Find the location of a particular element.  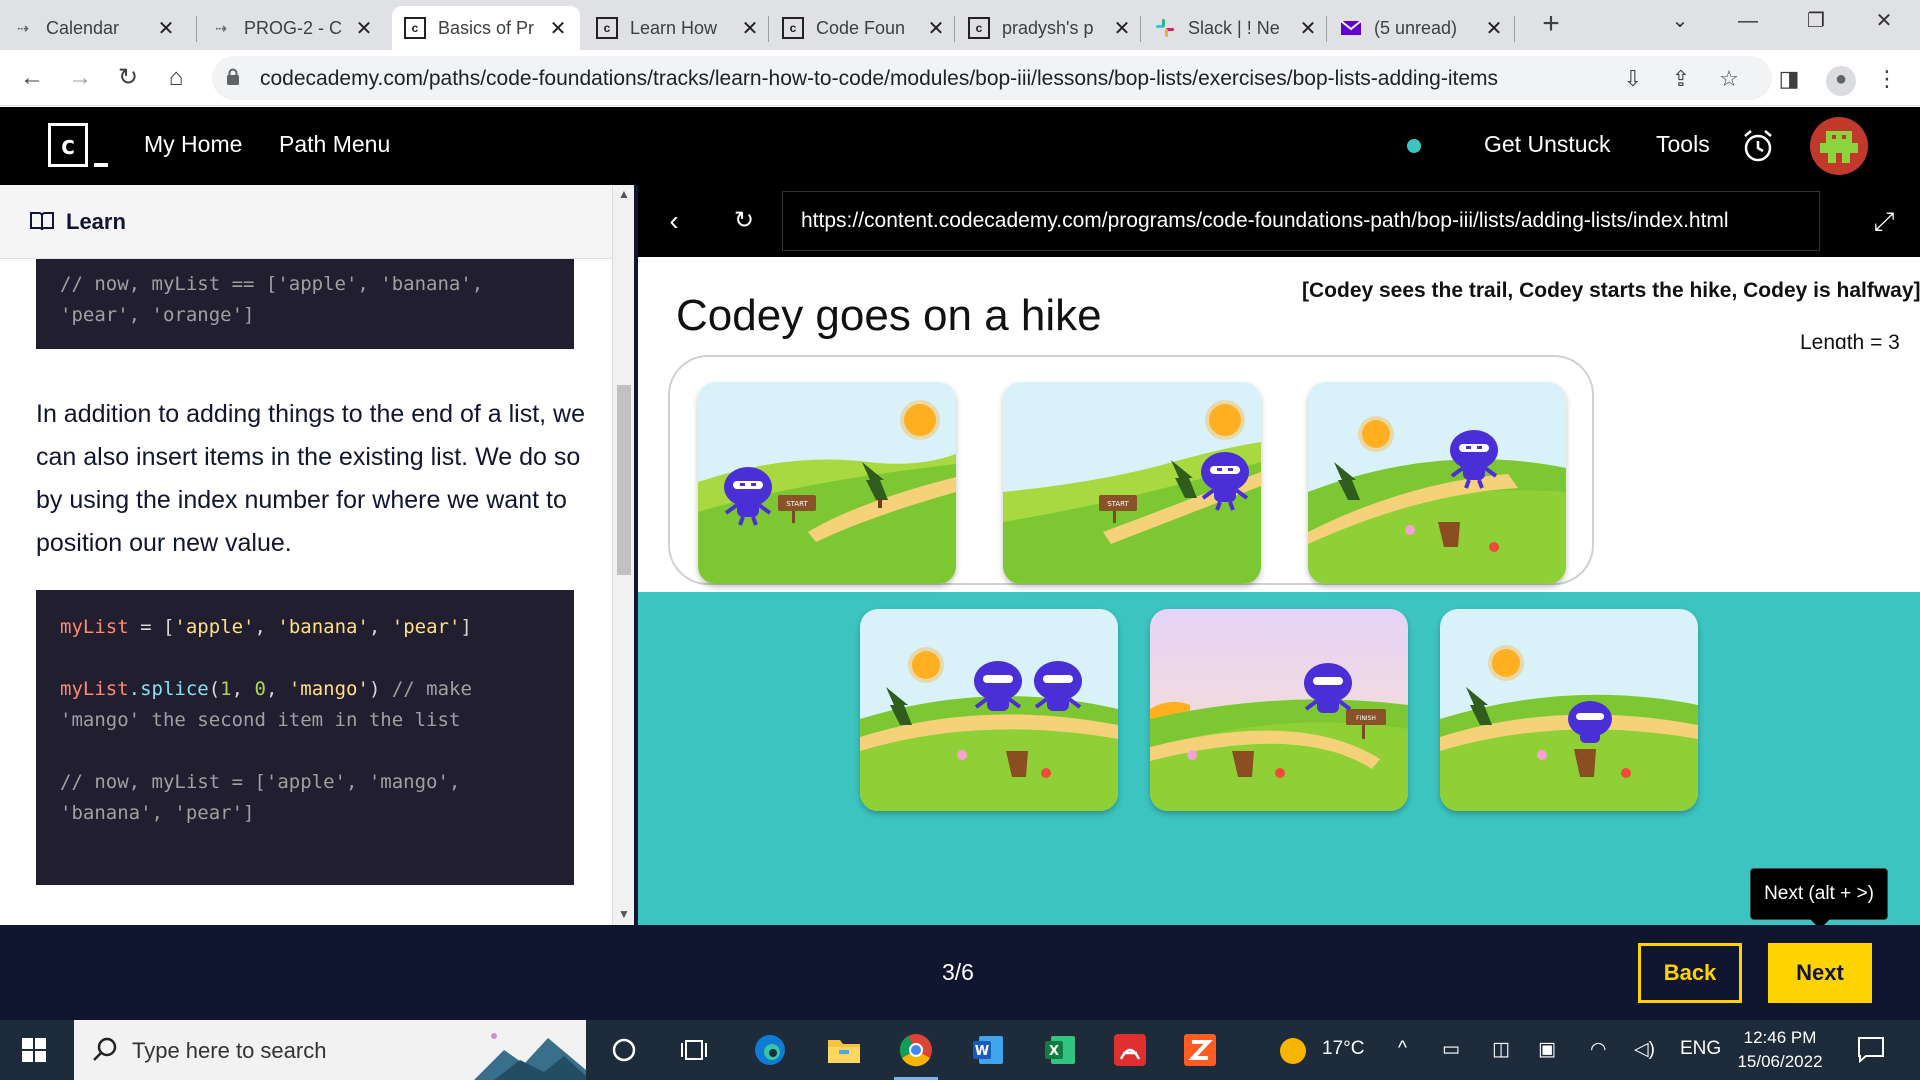

windows-start-icon is located at coordinates (34, 1050).